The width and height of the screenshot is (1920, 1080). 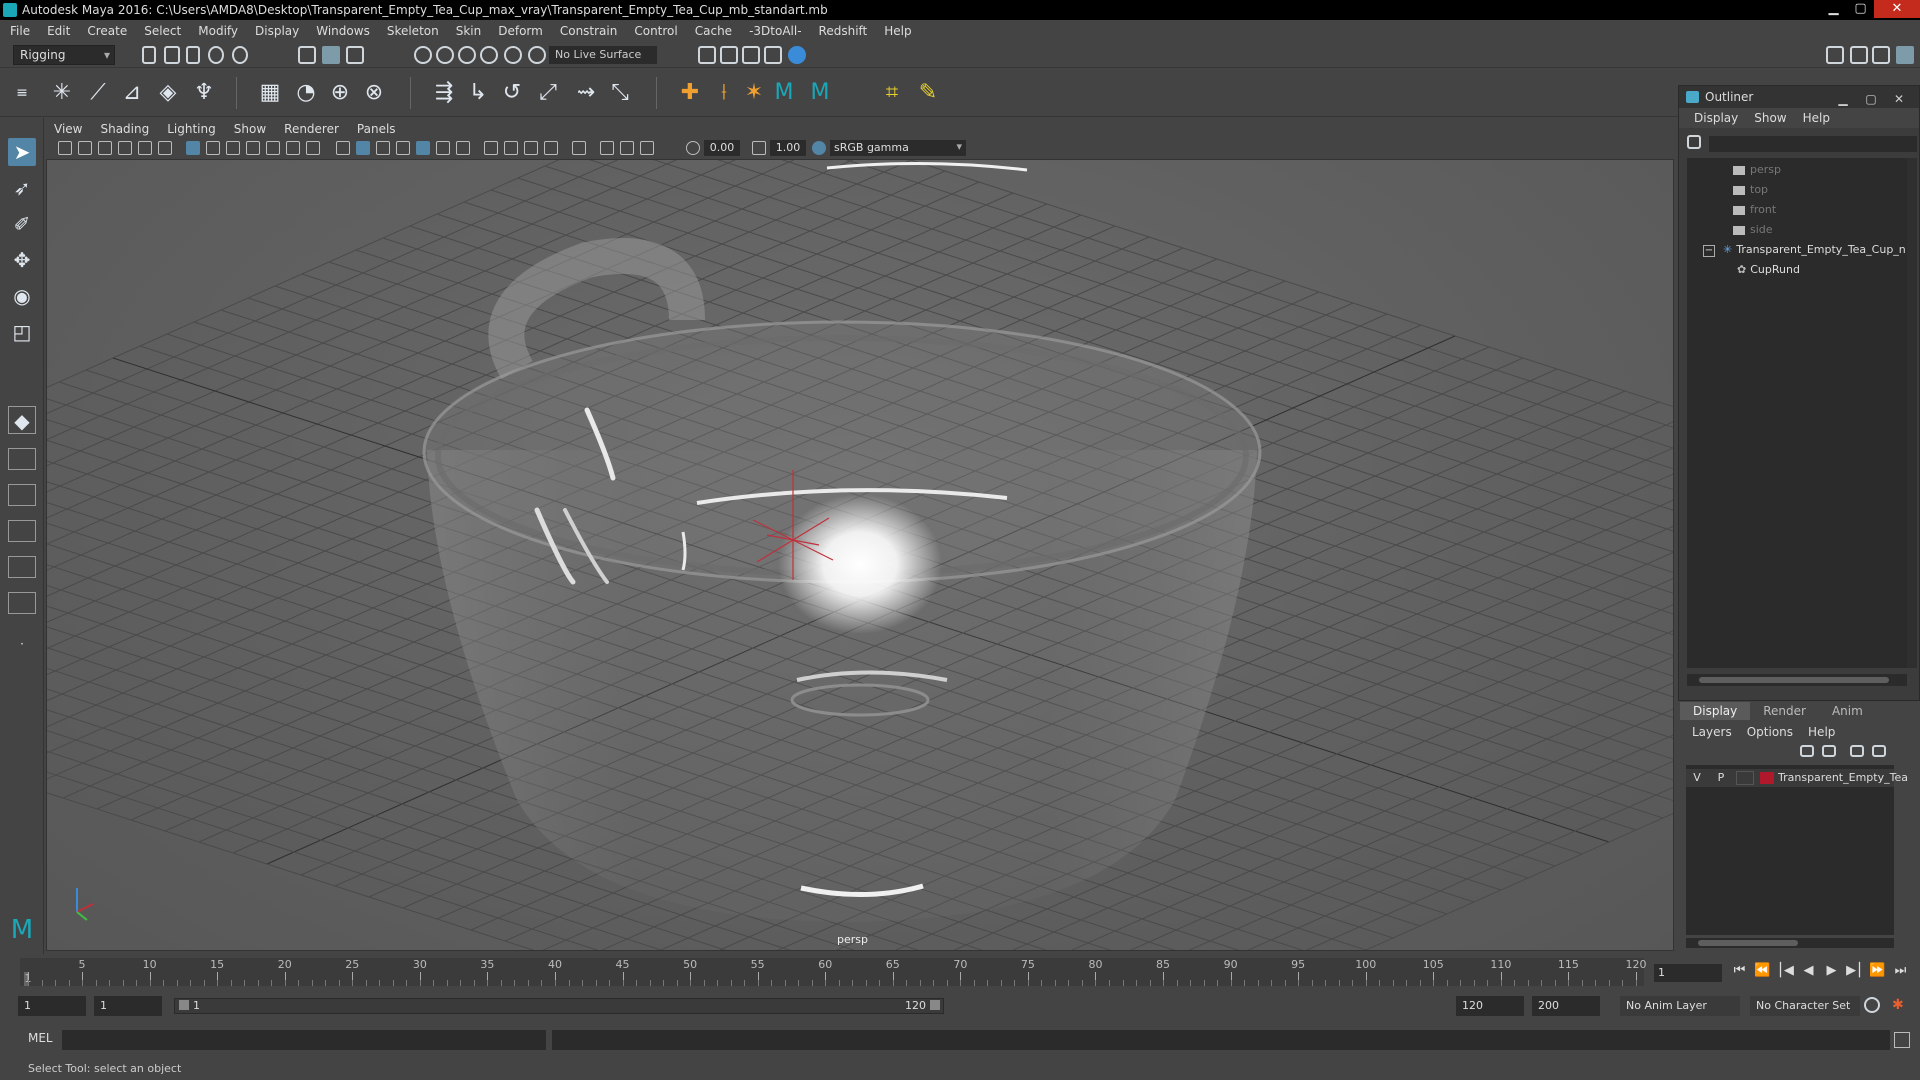 What do you see at coordinates (1762, 970) in the screenshot?
I see `step-back-key-button: ⏪` at bounding box center [1762, 970].